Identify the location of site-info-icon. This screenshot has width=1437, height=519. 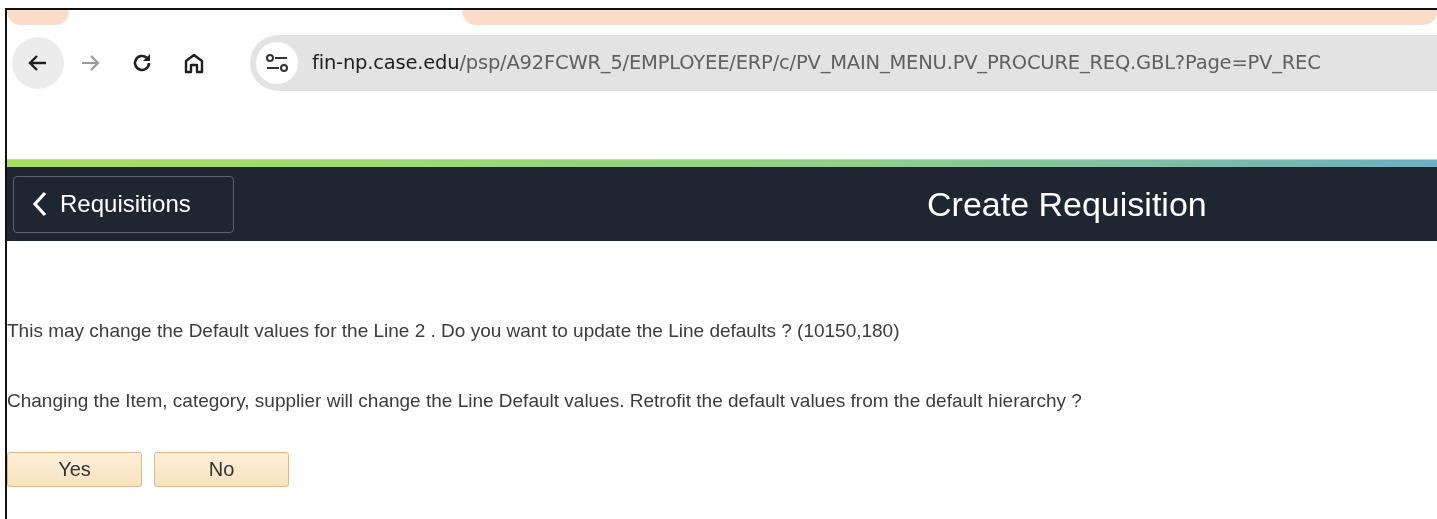
(277, 62).